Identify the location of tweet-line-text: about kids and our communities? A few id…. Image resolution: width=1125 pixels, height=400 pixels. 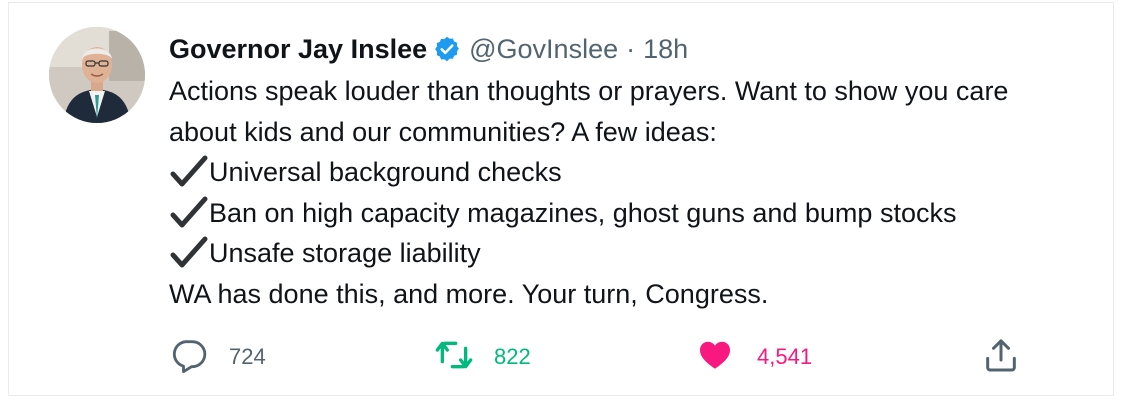
(443, 131).